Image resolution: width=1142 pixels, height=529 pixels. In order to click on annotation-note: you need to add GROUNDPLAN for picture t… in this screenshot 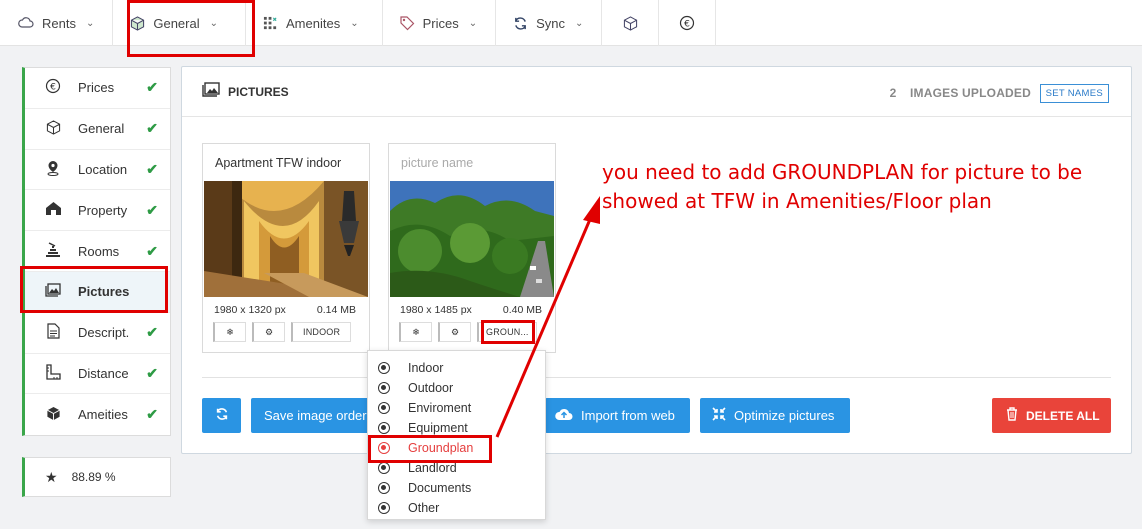, I will do `click(852, 187)`.